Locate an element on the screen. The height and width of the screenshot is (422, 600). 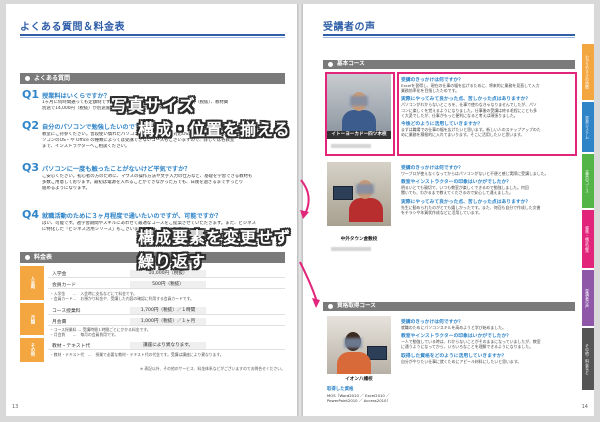
fee-row-value: 講座により異なります。 is located at coordinates (168, 345).